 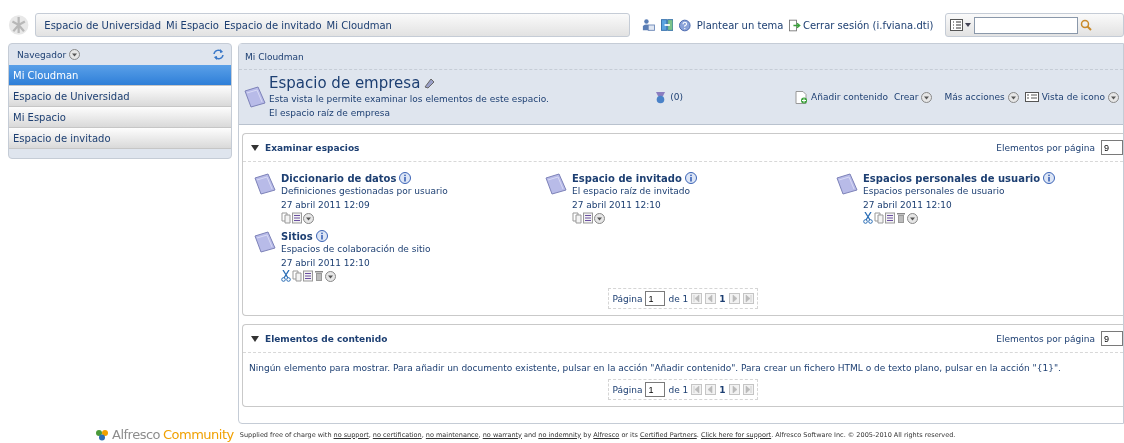 I want to click on panel-title: Elementos de contenido, so click(x=326, y=338).